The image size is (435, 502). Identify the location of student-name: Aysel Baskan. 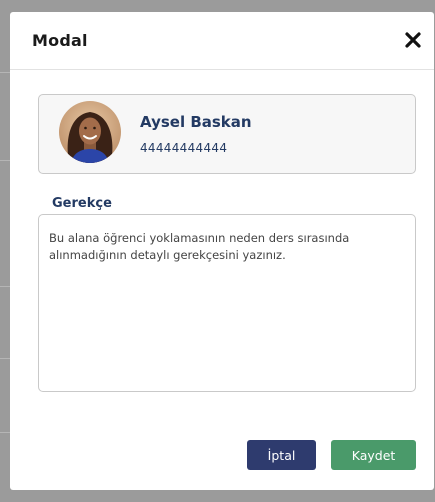
(196, 122).